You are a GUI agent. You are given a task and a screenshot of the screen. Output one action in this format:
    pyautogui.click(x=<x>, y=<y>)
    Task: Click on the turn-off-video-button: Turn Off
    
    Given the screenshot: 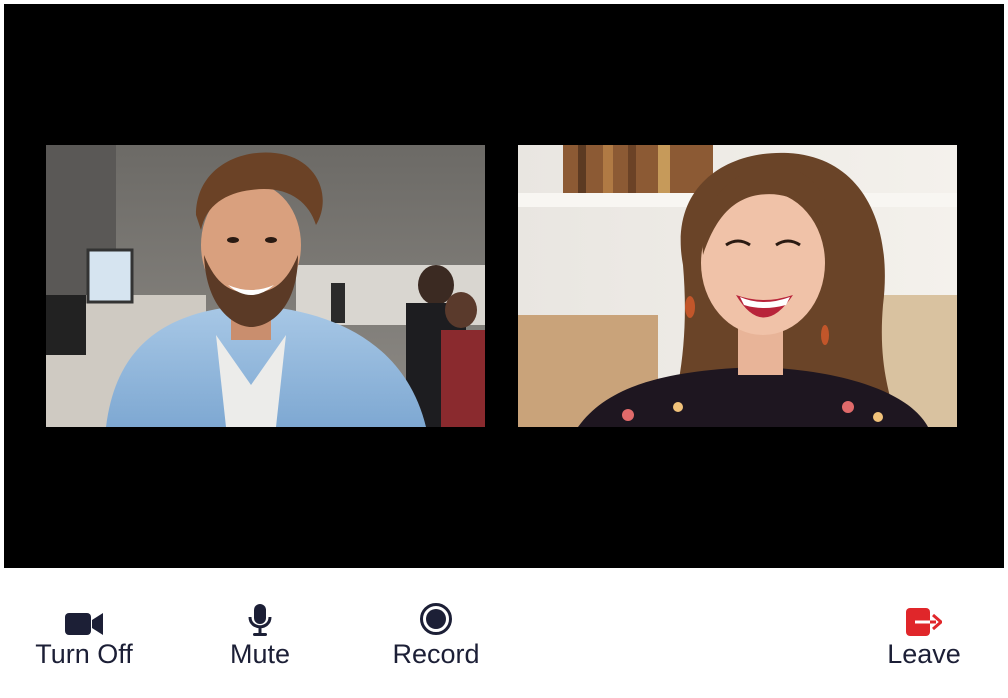 What is the action you would take?
    pyautogui.click(x=84, y=636)
    